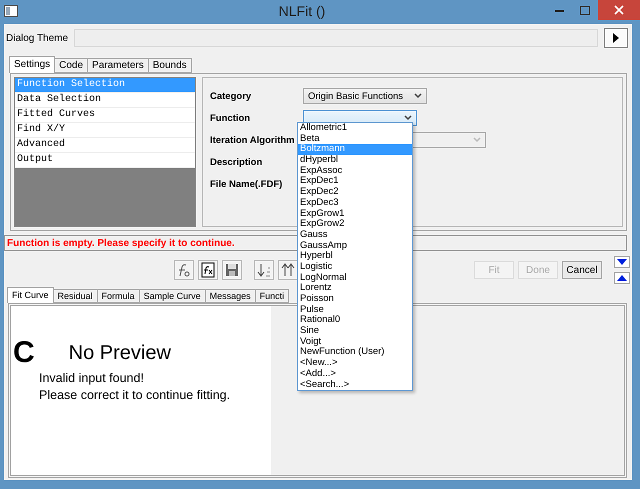  What do you see at coordinates (355, 320) in the screenshot?
I see `dropdown-option: Rational0` at bounding box center [355, 320].